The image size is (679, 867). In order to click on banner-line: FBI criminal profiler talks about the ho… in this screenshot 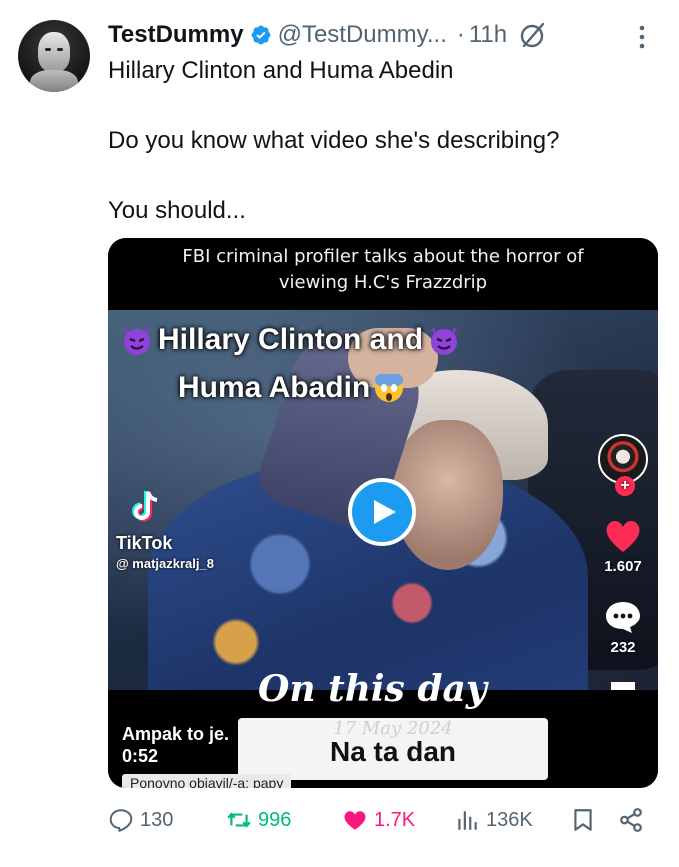, I will do `click(383, 256)`.